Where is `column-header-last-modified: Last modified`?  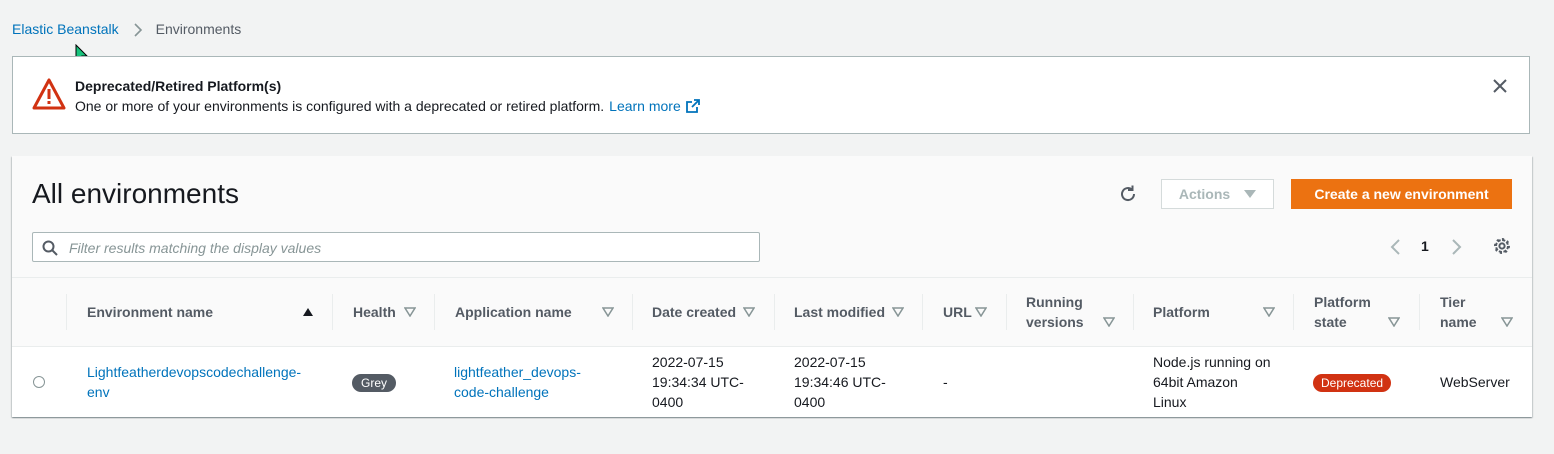 column-header-last-modified: Last modified is located at coordinates (848, 312).